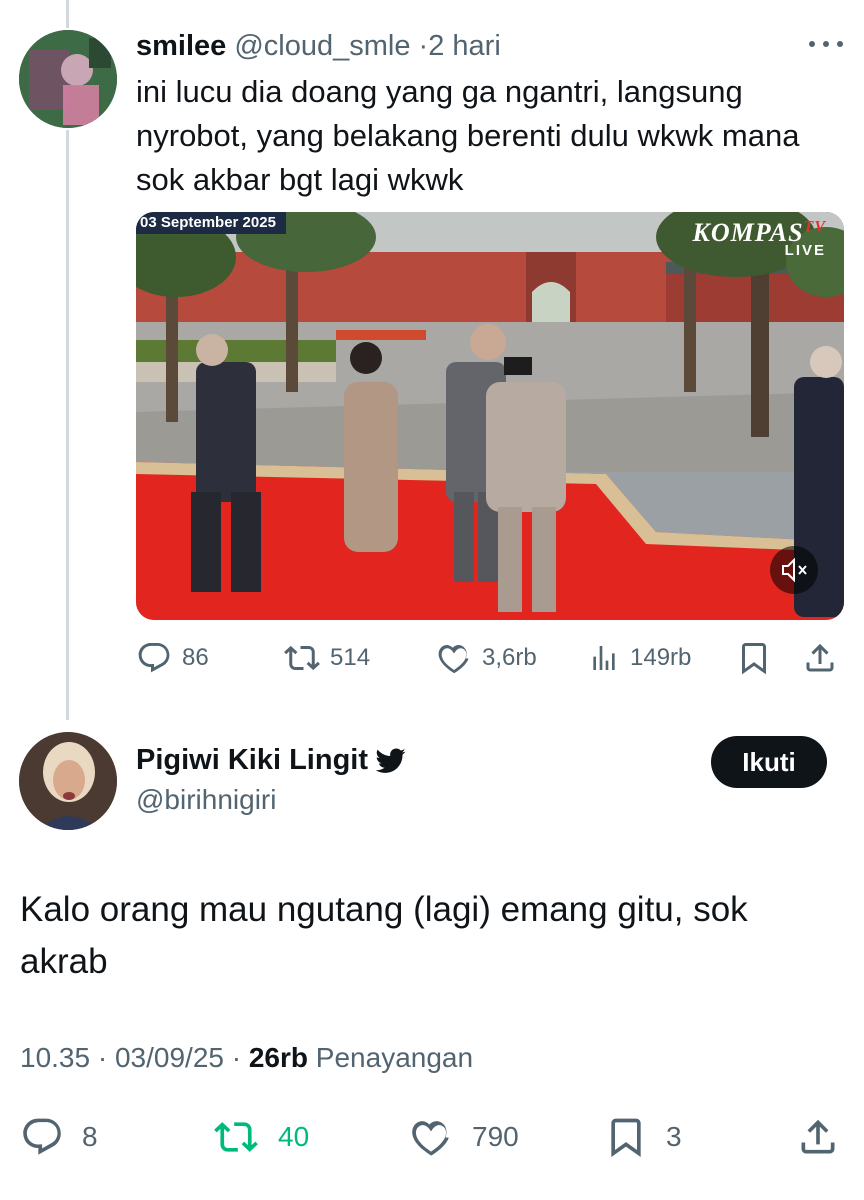 The image size is (864, 1200). I want to click on more-options-icon, so click(826, 44).